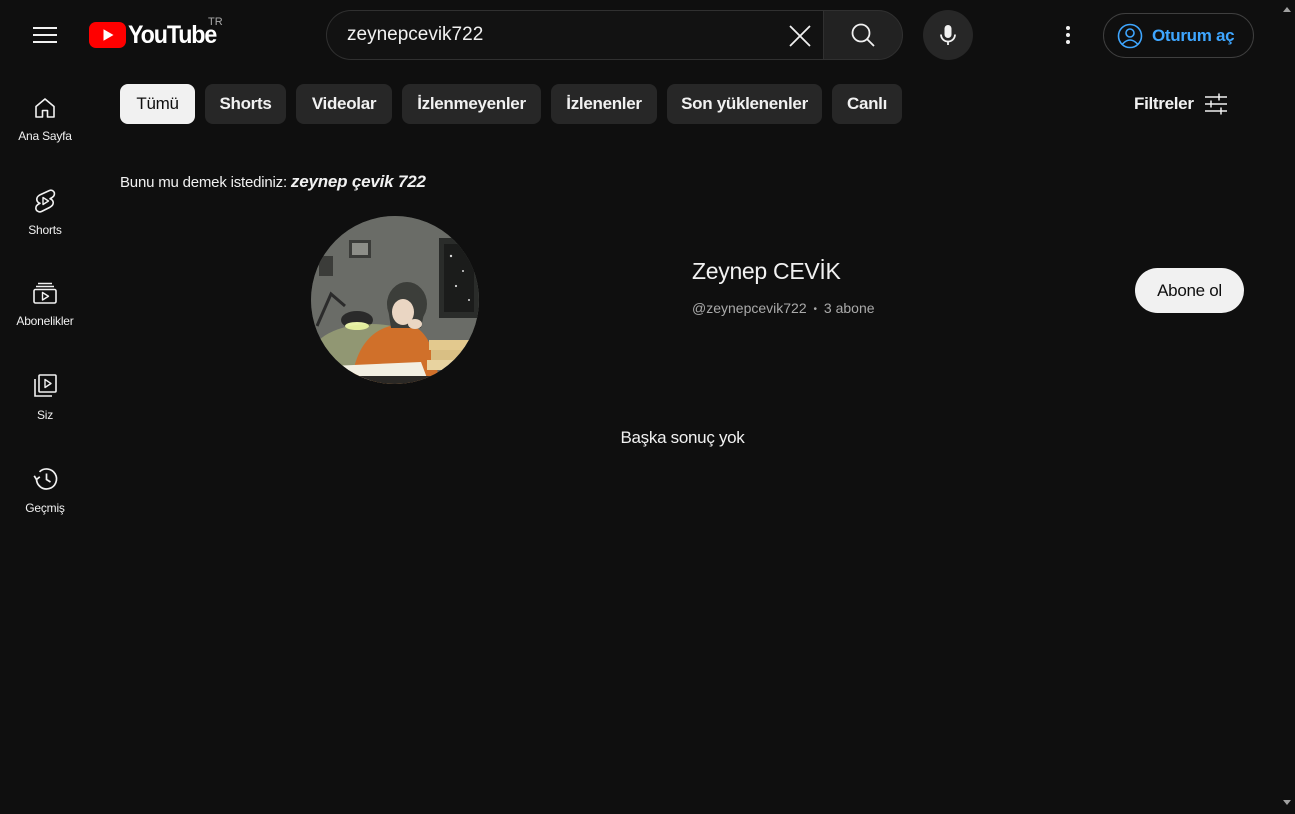 The width and height of the screenshot is (1295, 814). I want to click on search-button, so click(863, 35).